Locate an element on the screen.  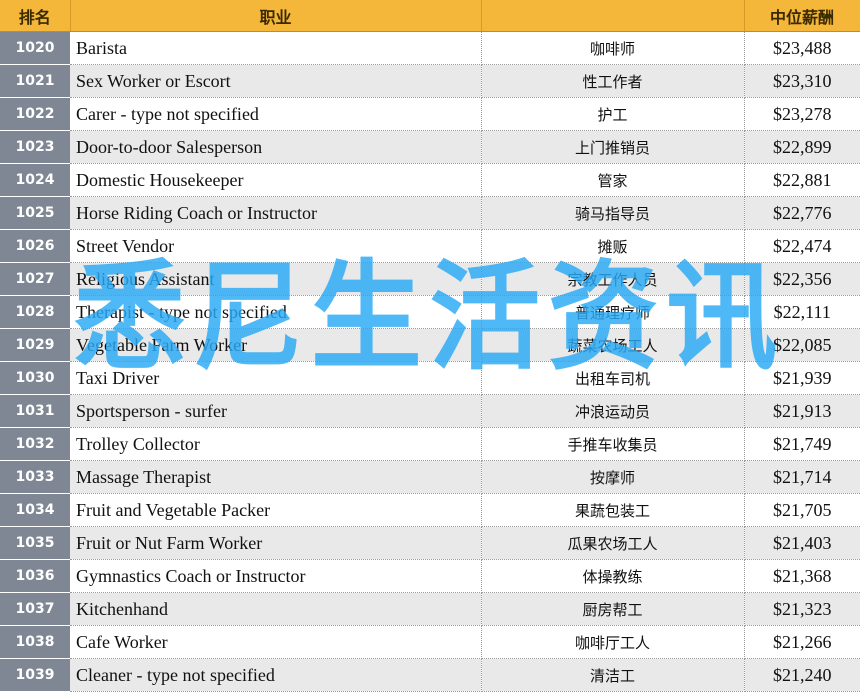
table-row: 1022 Carer - type not specified 护工 $23,278 is located at coordinates (430, 114).